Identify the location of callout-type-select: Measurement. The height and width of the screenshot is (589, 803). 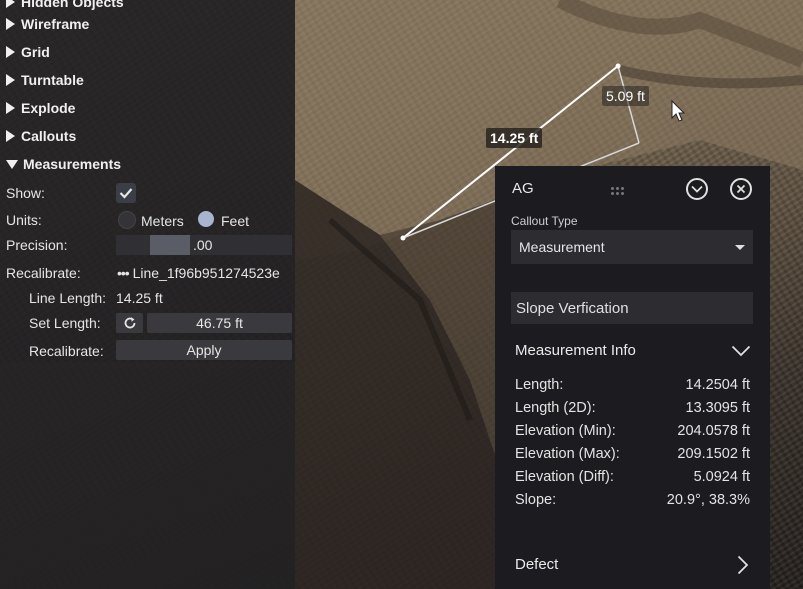
(632, 247).